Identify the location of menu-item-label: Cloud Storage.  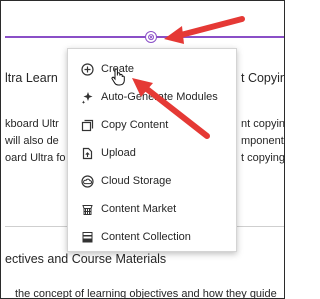
(136, 181).